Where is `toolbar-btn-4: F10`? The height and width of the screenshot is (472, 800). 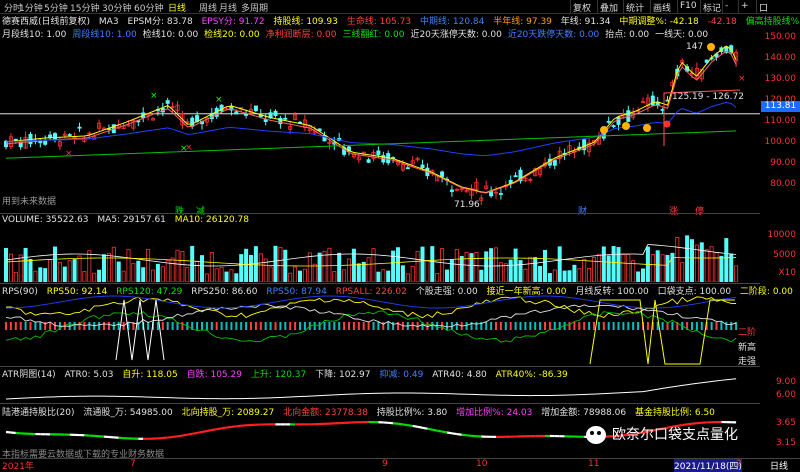
toolbar-btn-4: F10 is located at coordinates (688, 6).